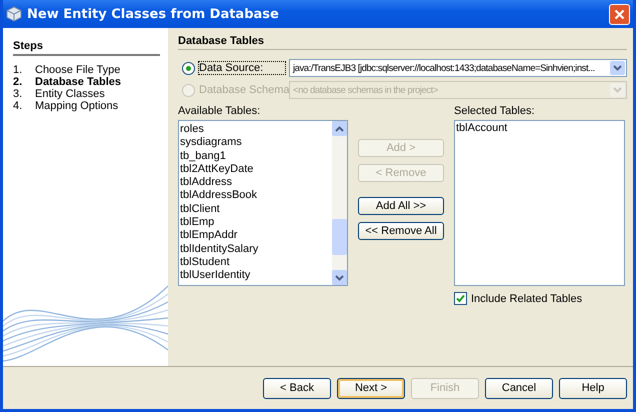 The width and height of the screenshot is (636, 412). Describe the element at coordinates (339, 129) in the screenshot. I see `scroll-up-icon` at that location.